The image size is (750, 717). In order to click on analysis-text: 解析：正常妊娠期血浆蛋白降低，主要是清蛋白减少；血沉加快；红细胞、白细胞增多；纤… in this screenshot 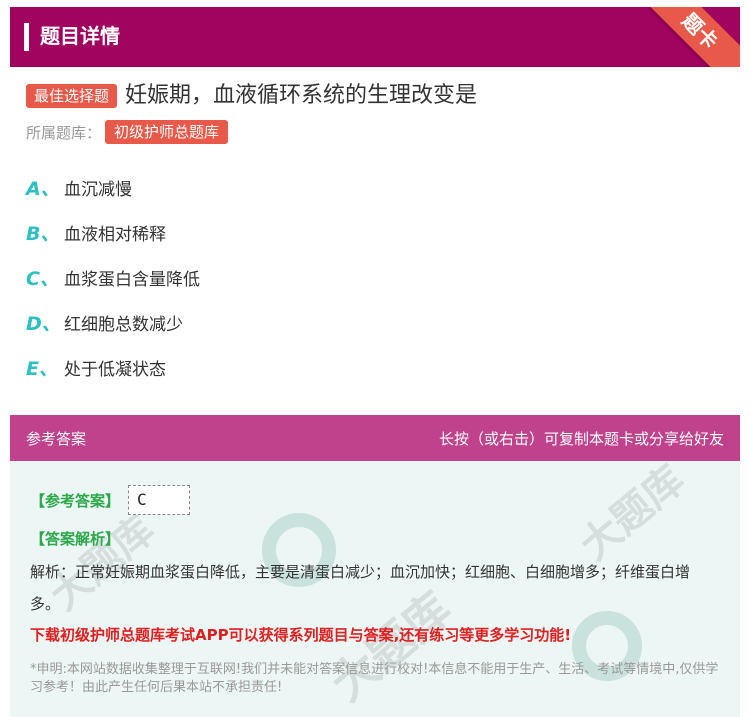, I will do `click(360, 588)`.